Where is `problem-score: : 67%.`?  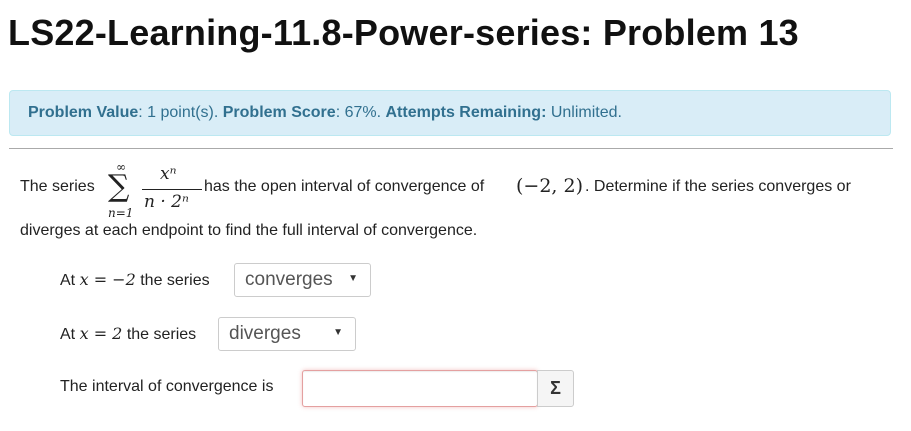 problem-score: : 67%. is located at coordinates (360, 112).